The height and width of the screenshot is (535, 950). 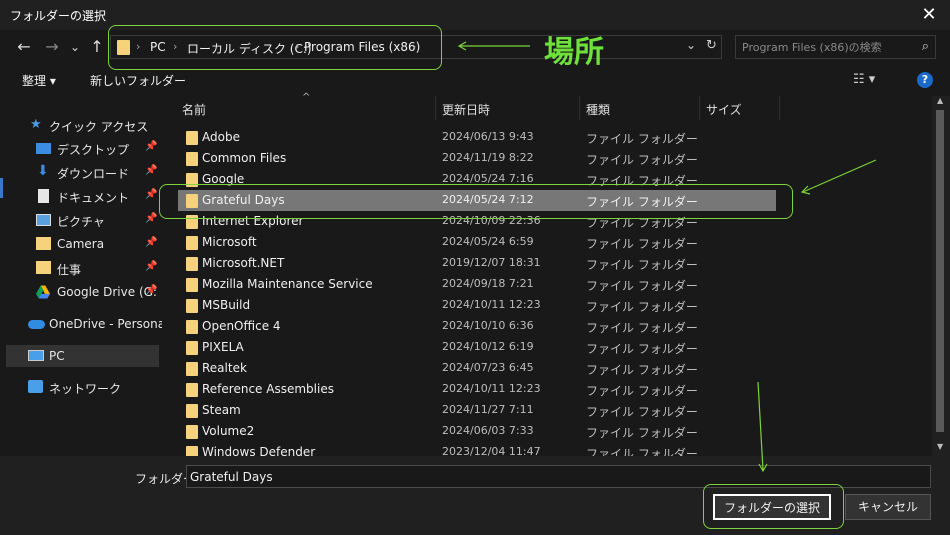 What do you see at coordinates (1, 188) in the screenshot?
I see `focus-indicator` at bounding box center [1, 188].